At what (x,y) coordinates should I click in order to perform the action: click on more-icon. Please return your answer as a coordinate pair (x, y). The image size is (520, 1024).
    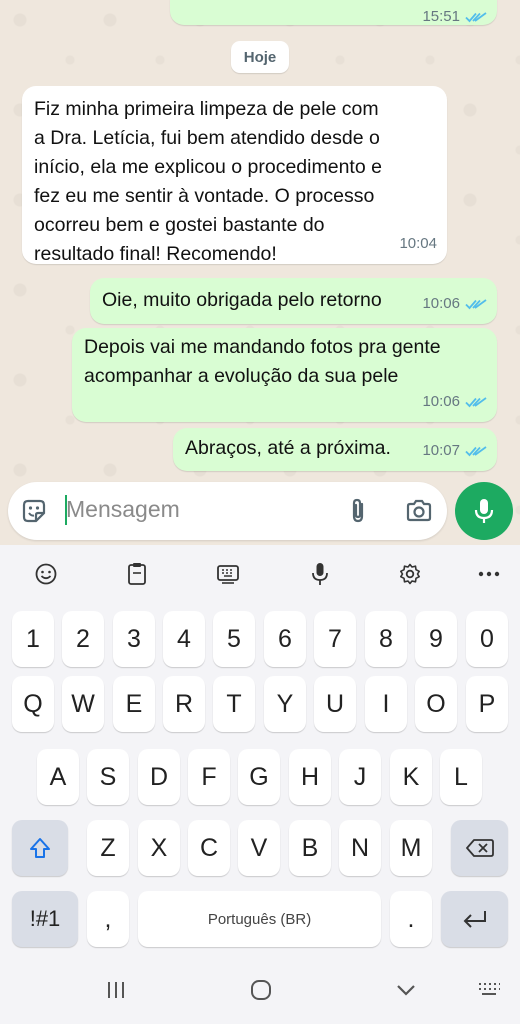
    Looking at the image, I should click on (489, 574).